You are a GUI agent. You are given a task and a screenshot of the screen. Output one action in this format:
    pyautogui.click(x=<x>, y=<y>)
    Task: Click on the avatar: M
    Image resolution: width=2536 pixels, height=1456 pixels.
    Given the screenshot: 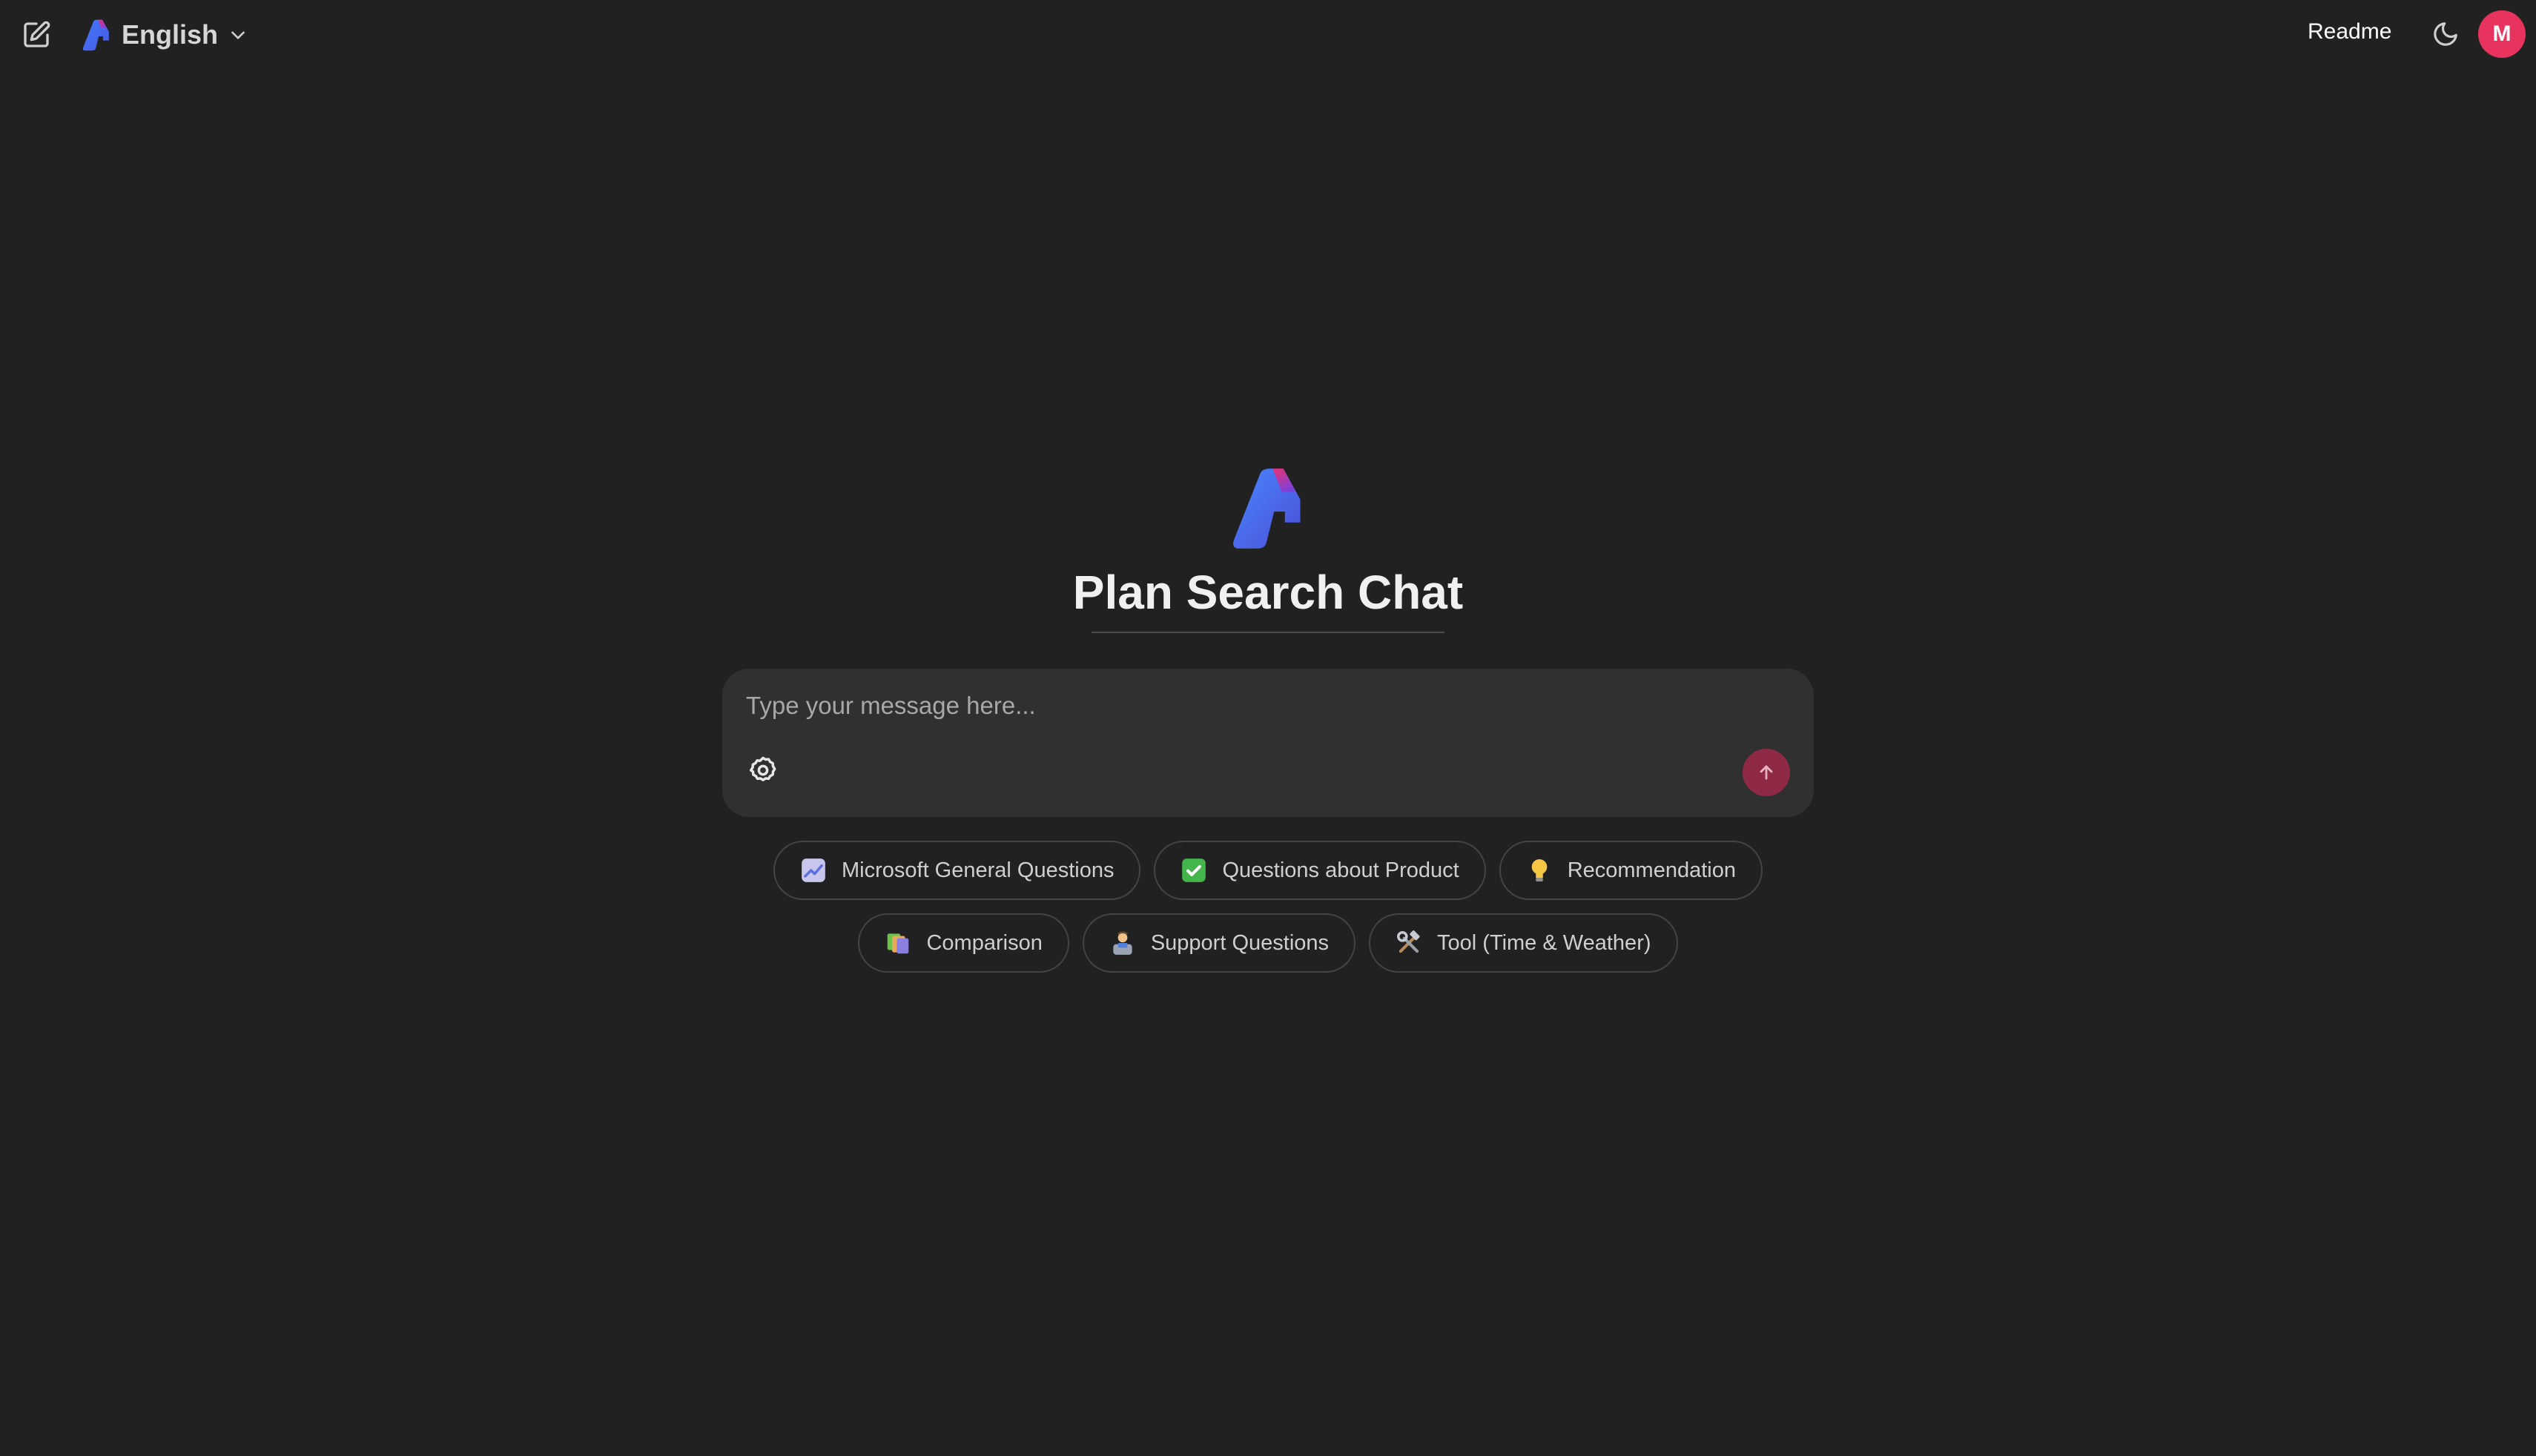 What is the action you would take?
    pyautogui.click(x=2502, y=34)
    